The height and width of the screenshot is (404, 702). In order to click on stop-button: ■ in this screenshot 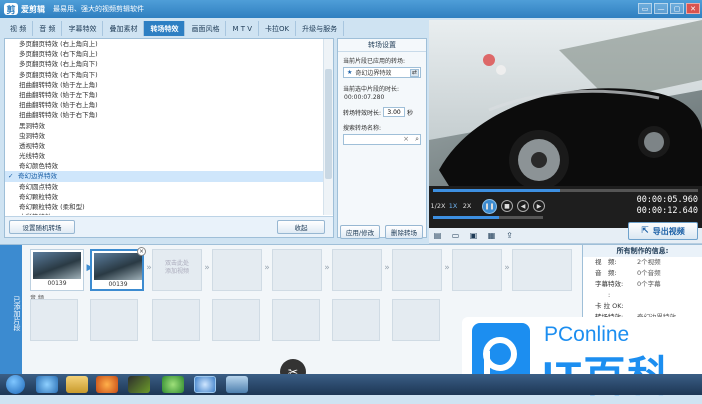, I will do `click(507, 206)`.